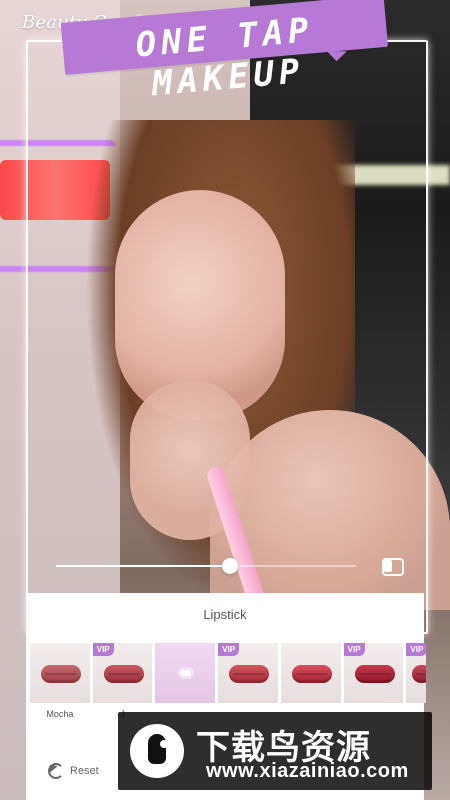  I want to click on selected-dot-icon, so click(186, 673).